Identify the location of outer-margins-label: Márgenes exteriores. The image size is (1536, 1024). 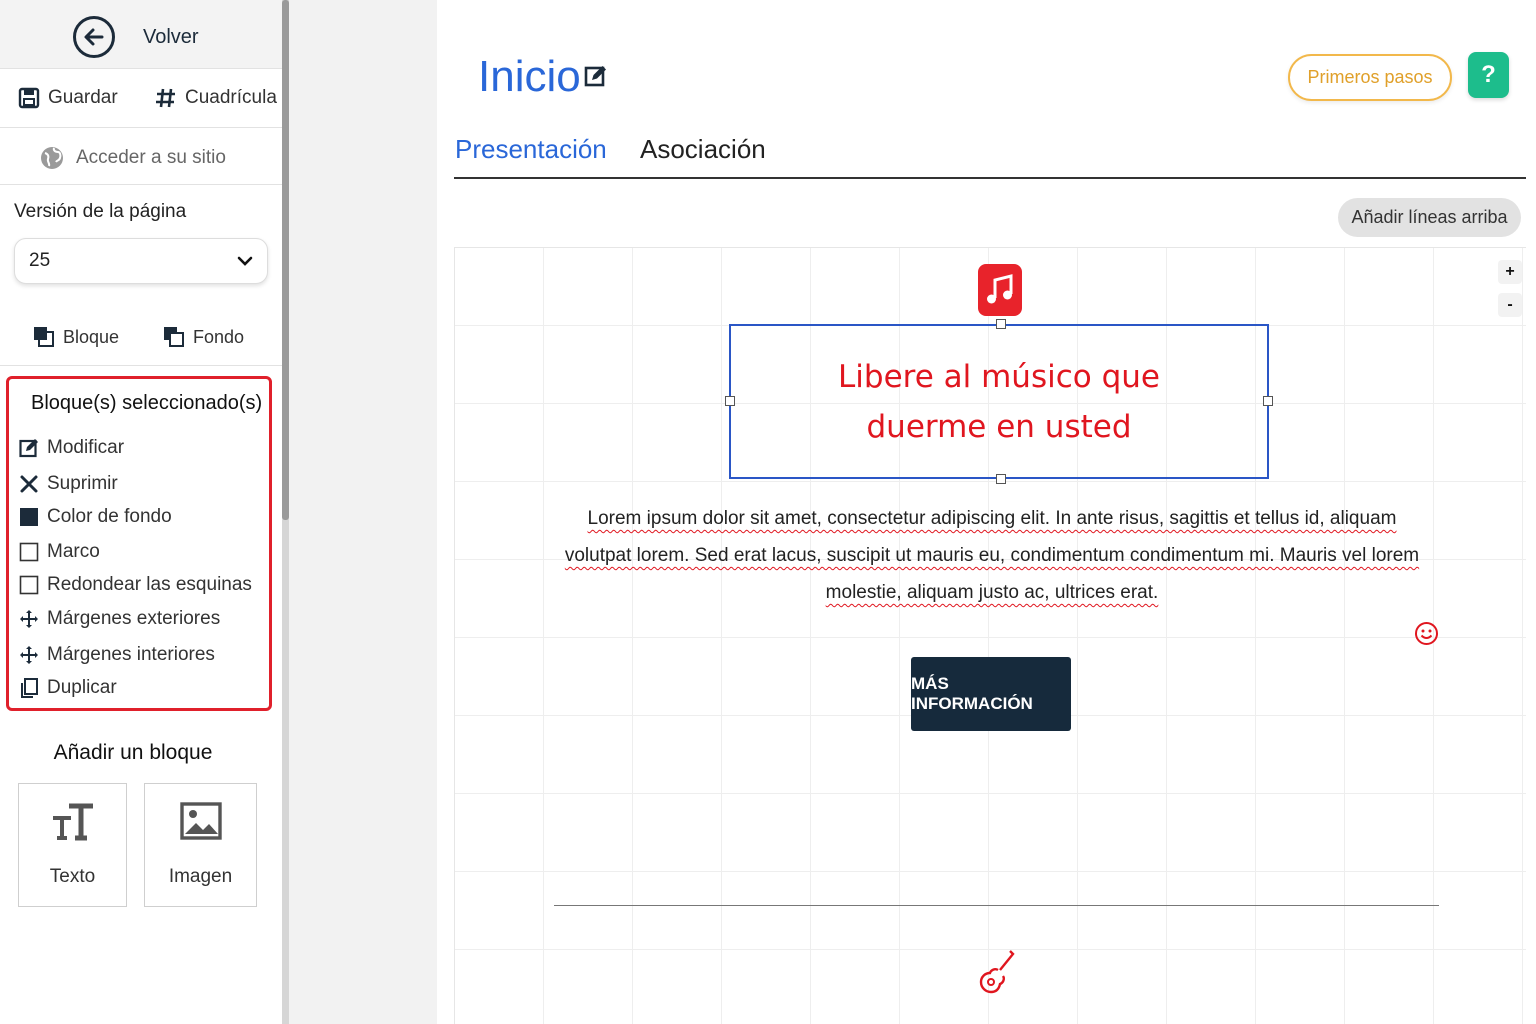
(134, 618).